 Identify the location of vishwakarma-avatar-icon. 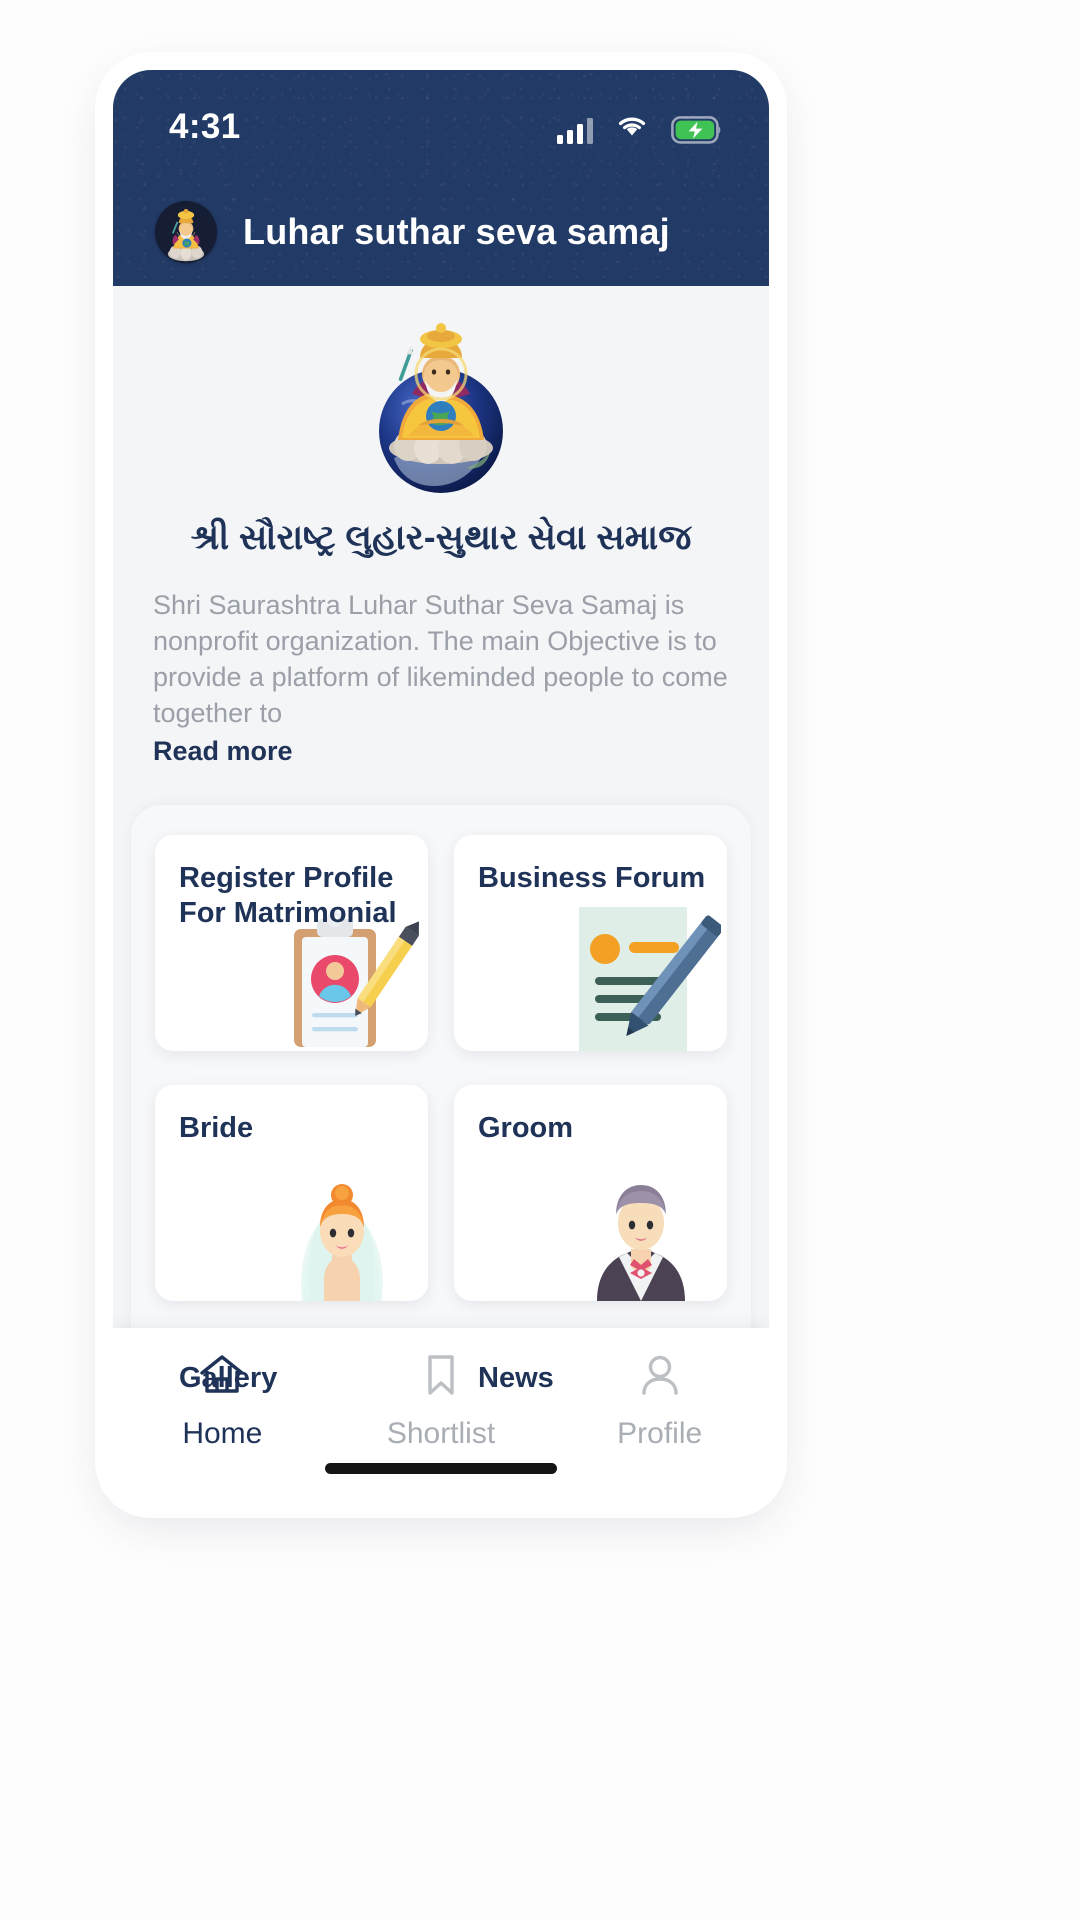
(186, 232).